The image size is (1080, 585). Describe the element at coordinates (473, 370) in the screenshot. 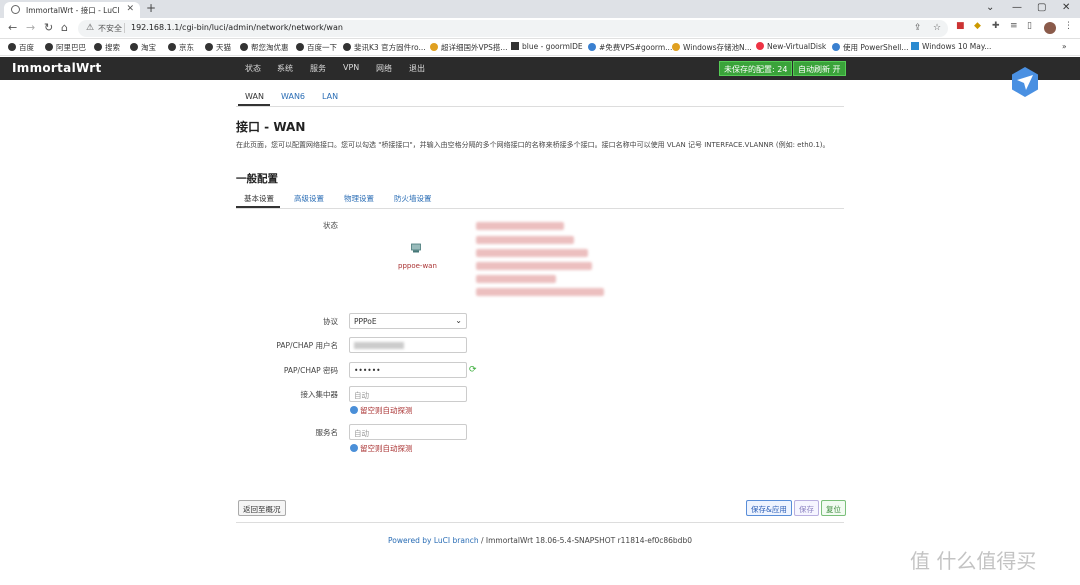

I see `reveal-password-icon: ⟳` at that location.